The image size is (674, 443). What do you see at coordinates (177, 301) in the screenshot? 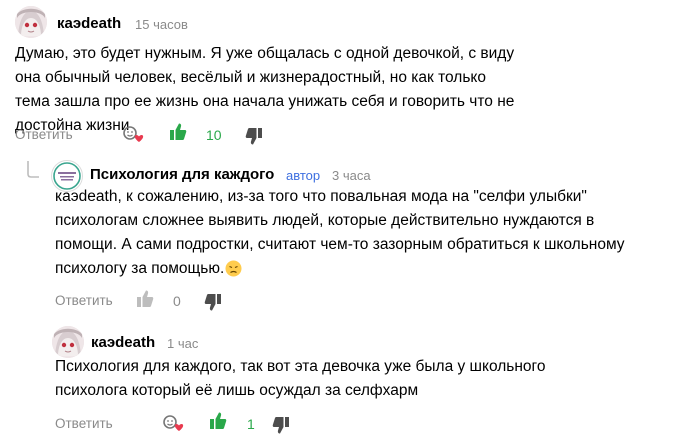
I see `like-count: 0` at bounding box center [177, 301].